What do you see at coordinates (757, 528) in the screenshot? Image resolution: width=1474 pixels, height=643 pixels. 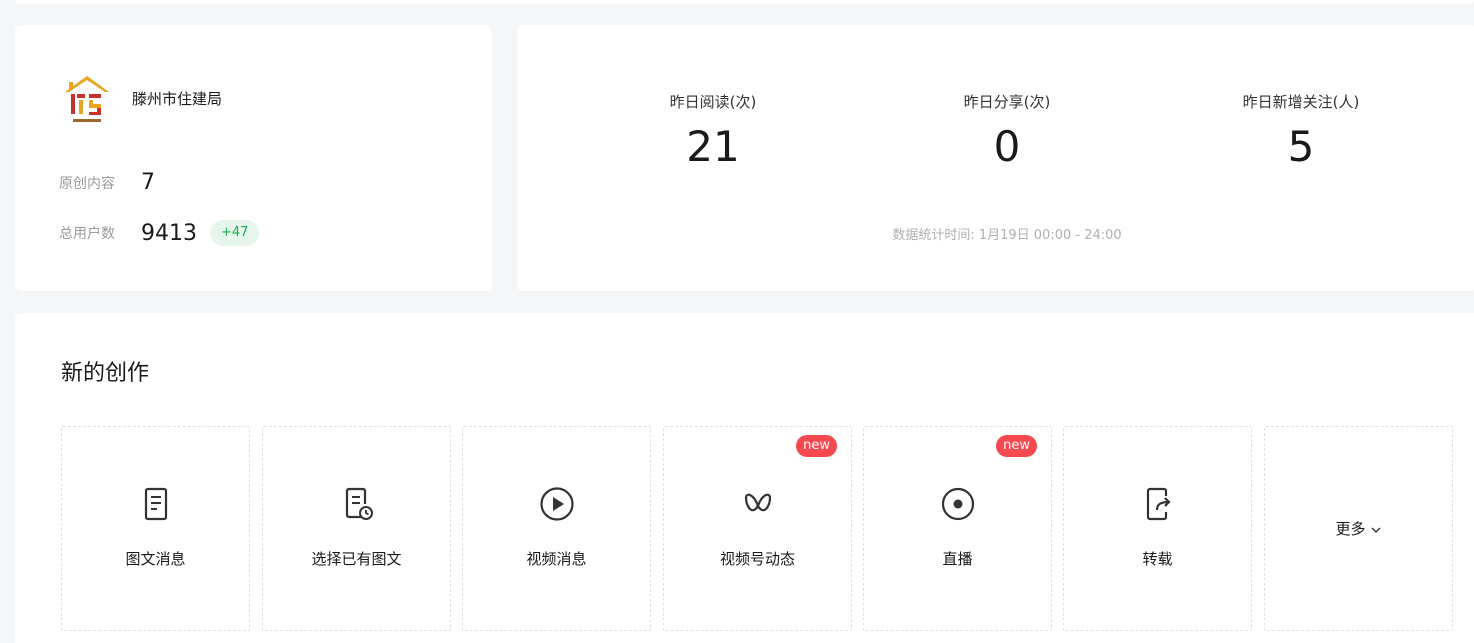 I see `tile-channels-post: new 视频号动态` at bounding box center [757, 528].